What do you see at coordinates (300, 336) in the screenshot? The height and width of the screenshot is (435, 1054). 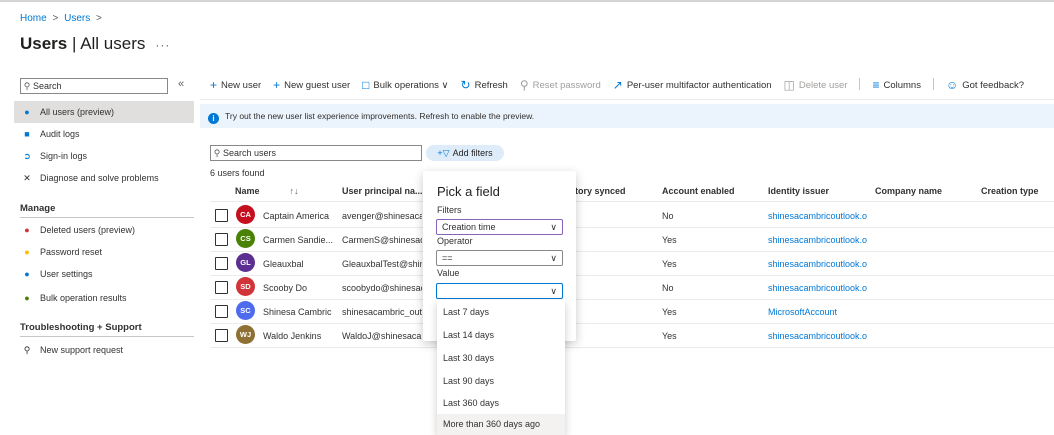 I see `user-name: Waldo Jenkins` at bounding box center [300, 336].